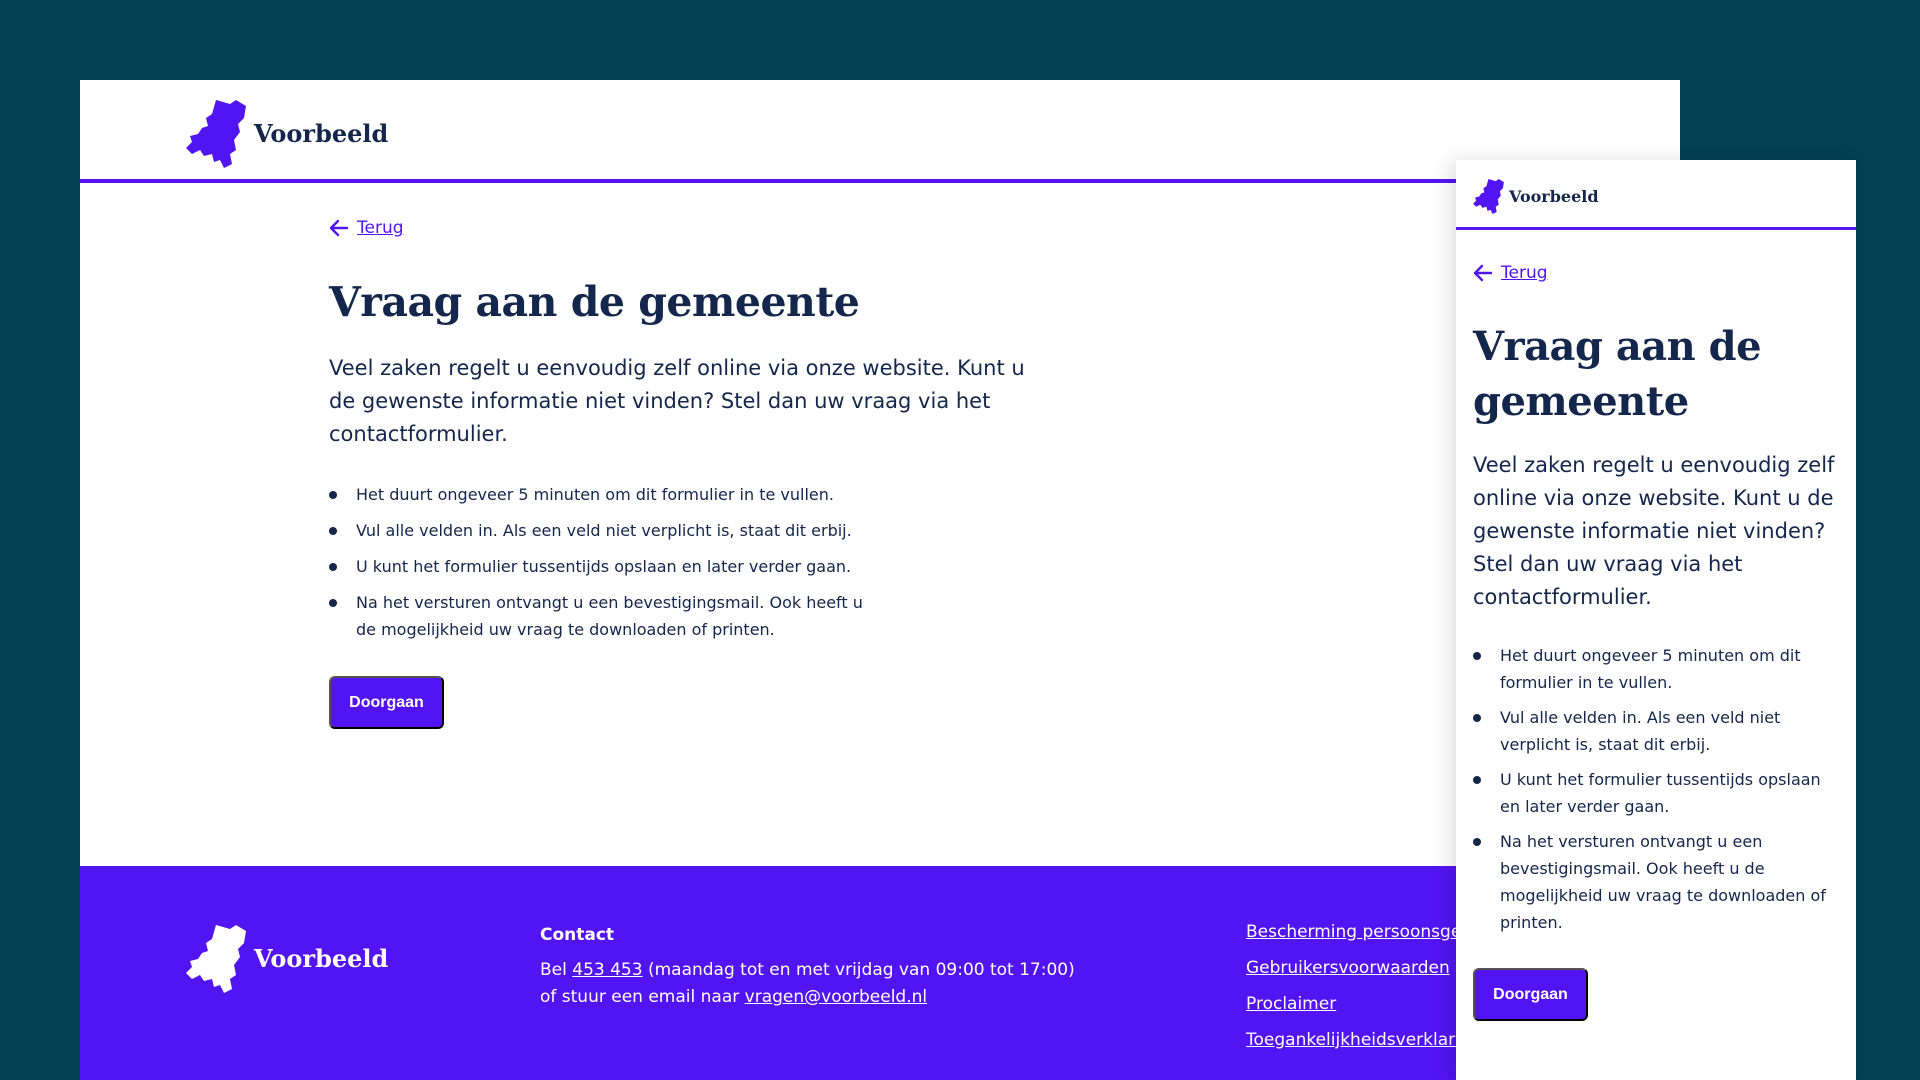 The width and height of the screenshot is (1920, 1080). Describe the element at coordinates (386, 702) in the screenshot. I see `continue-button: Doorgaan` at that location.